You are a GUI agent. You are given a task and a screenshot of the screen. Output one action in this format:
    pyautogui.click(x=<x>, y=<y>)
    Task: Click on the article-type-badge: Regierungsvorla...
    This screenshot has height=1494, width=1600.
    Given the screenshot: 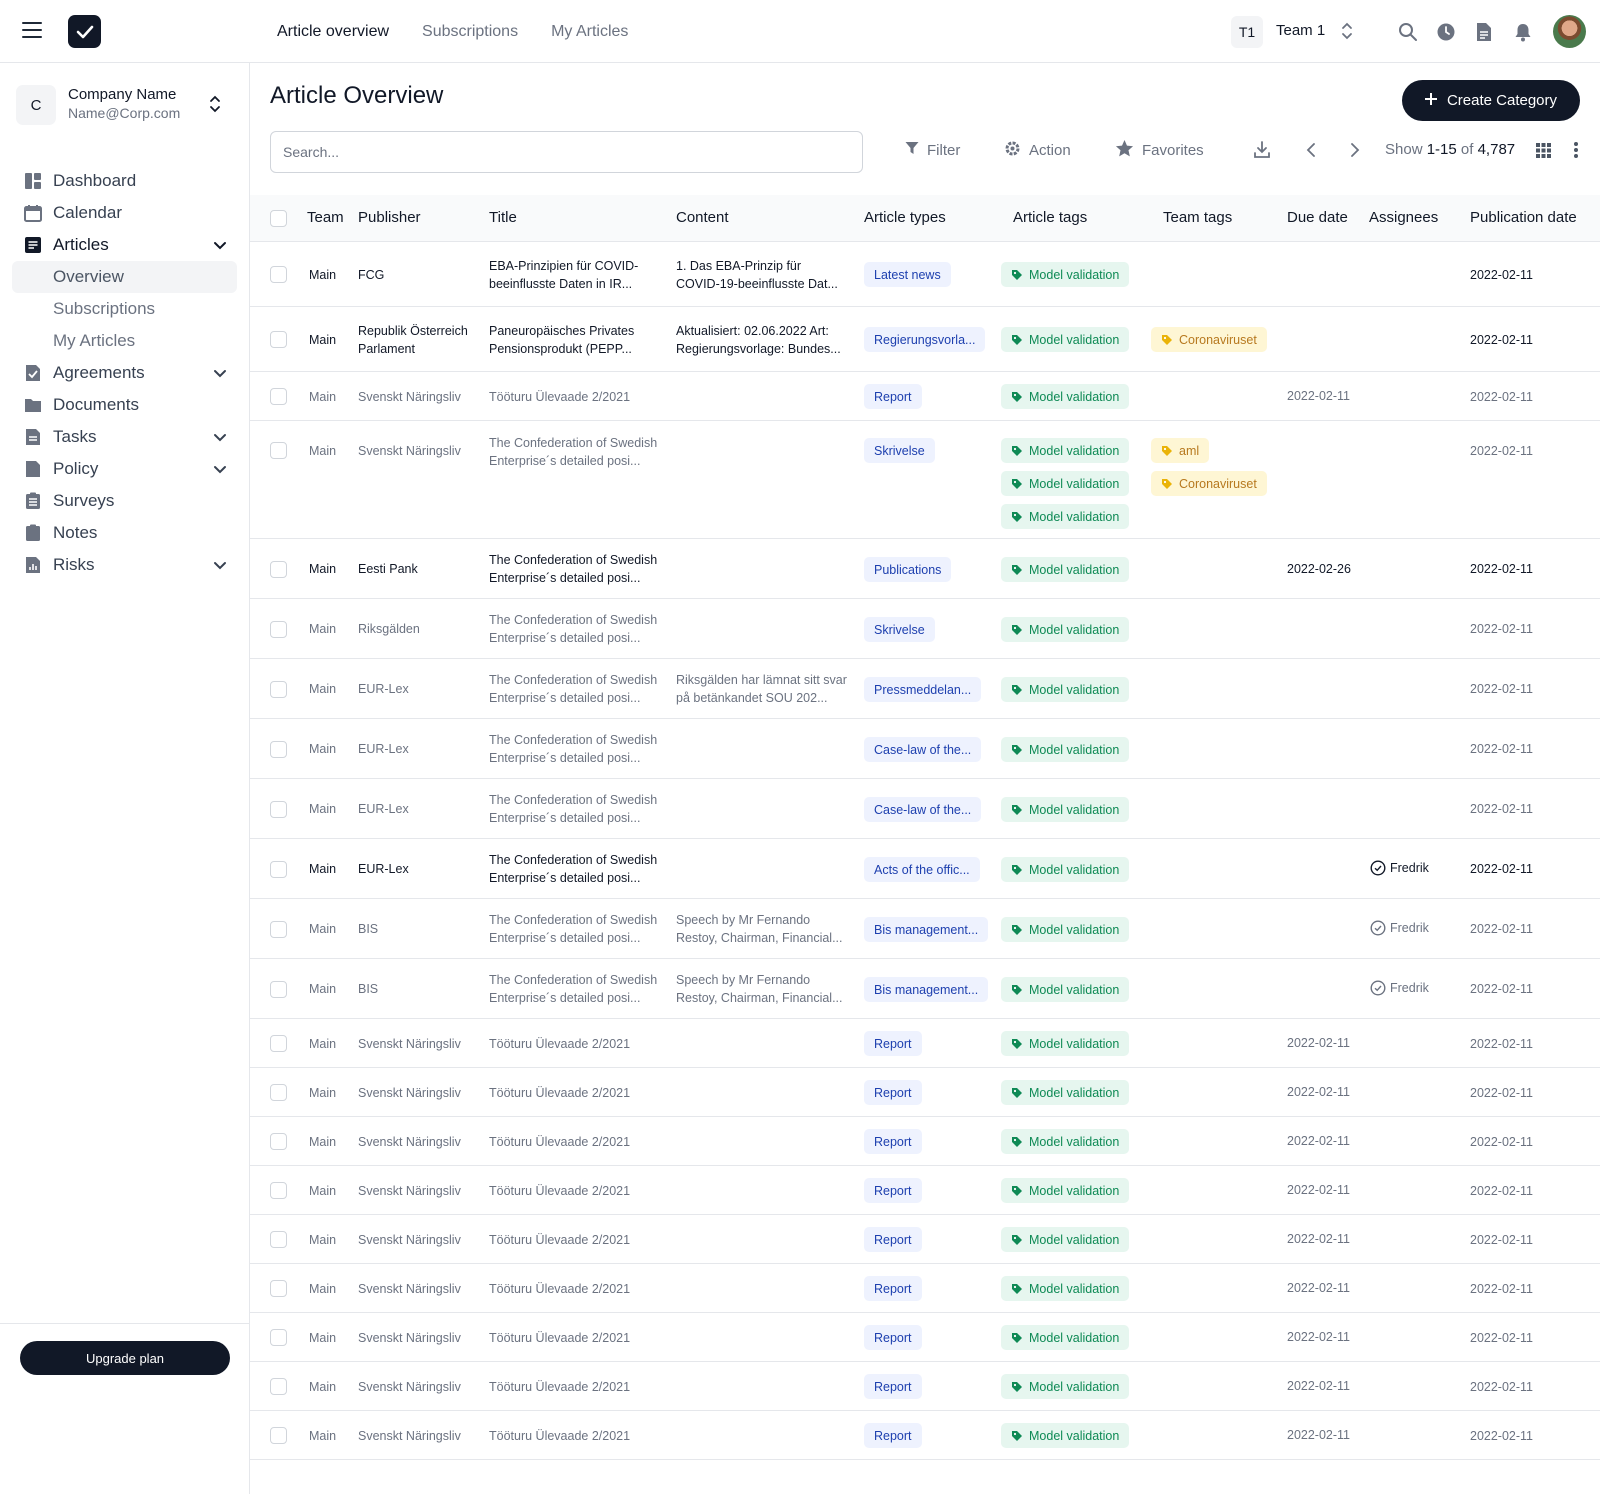 What is the action you would take?
    pyautogui.click(x=925, y=339)
    